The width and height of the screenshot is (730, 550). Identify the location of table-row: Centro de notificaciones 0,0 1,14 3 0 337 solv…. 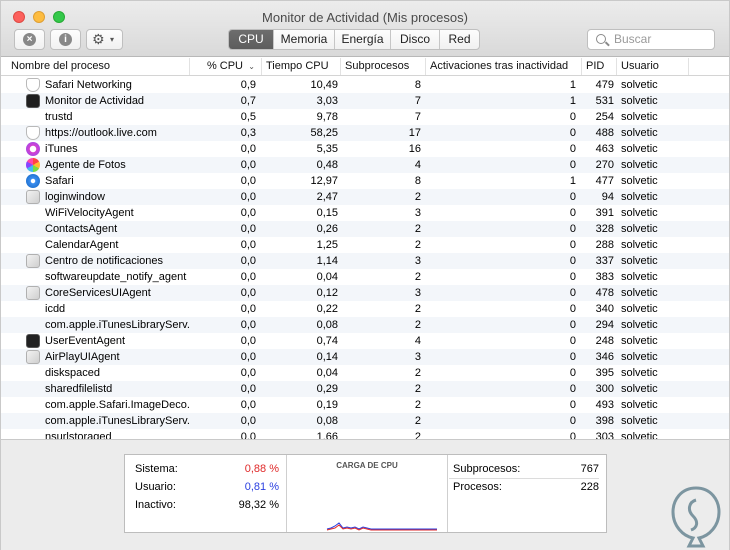
(365, 261).